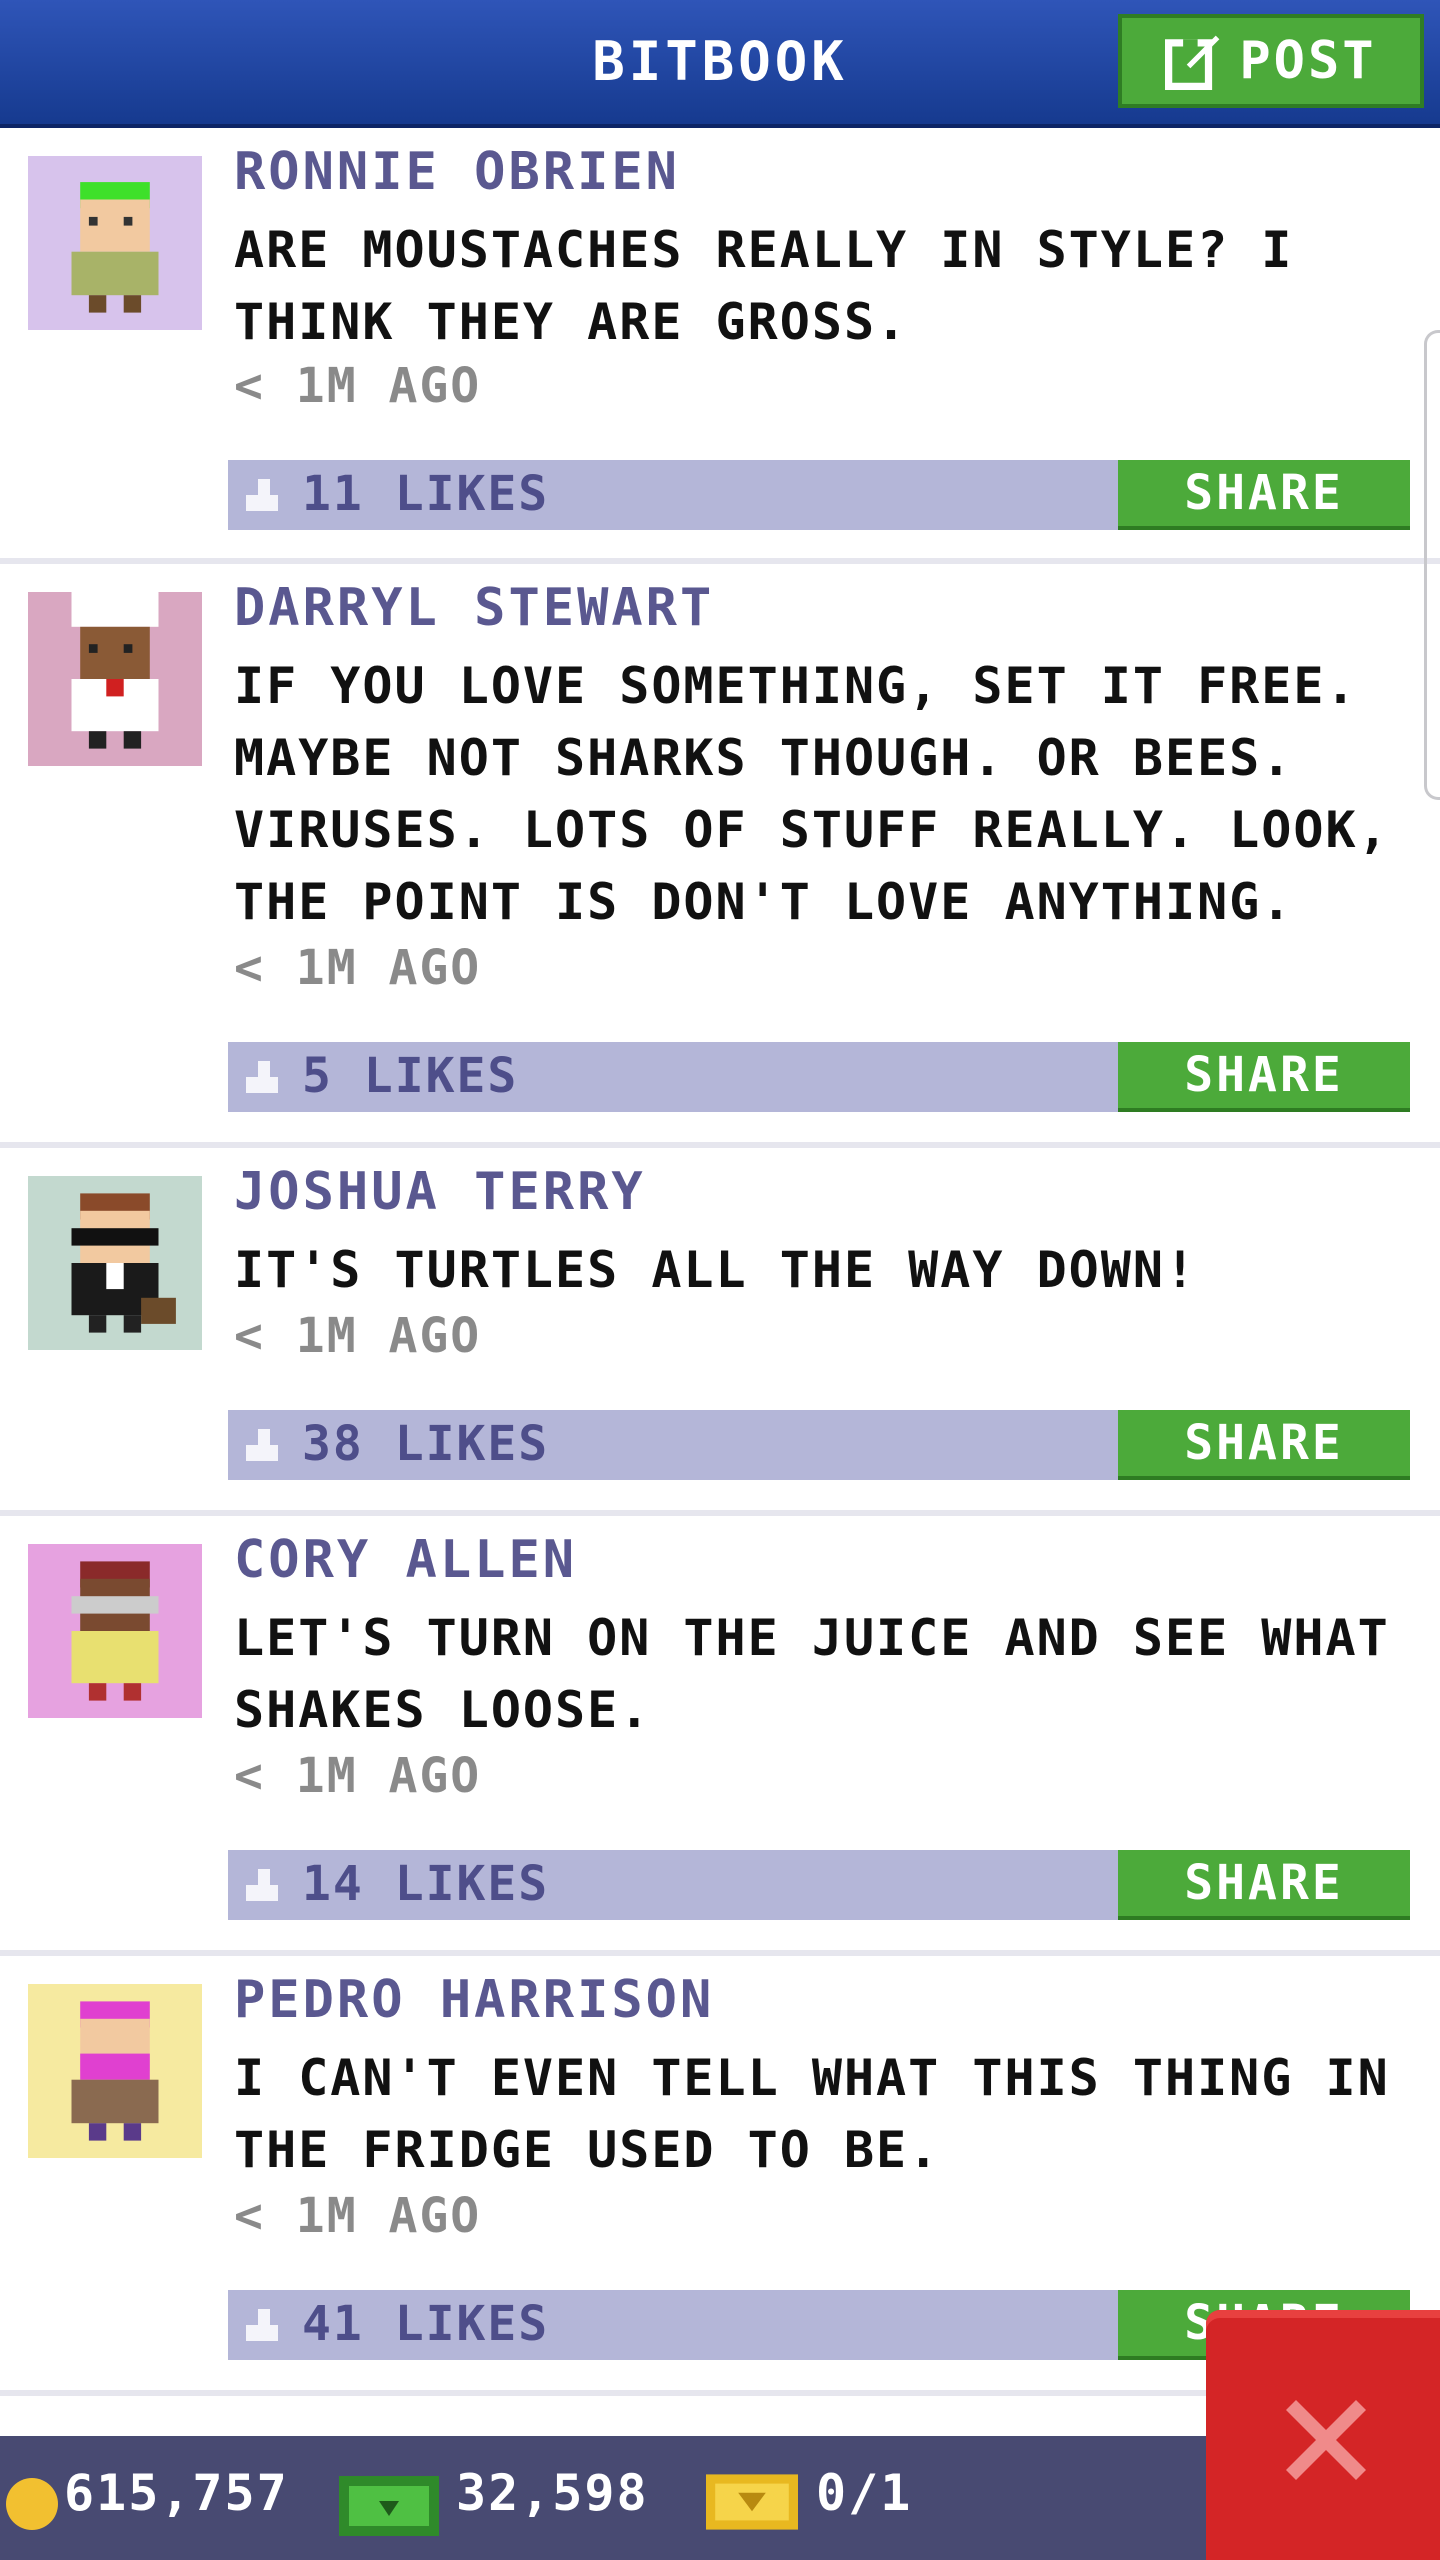 The height and width of the screenshot is (2560, 1440). What do you see at coordinates (752, 2502) in the screenshot?
I see `ticket-icon` at bounding box center [752, 2502].